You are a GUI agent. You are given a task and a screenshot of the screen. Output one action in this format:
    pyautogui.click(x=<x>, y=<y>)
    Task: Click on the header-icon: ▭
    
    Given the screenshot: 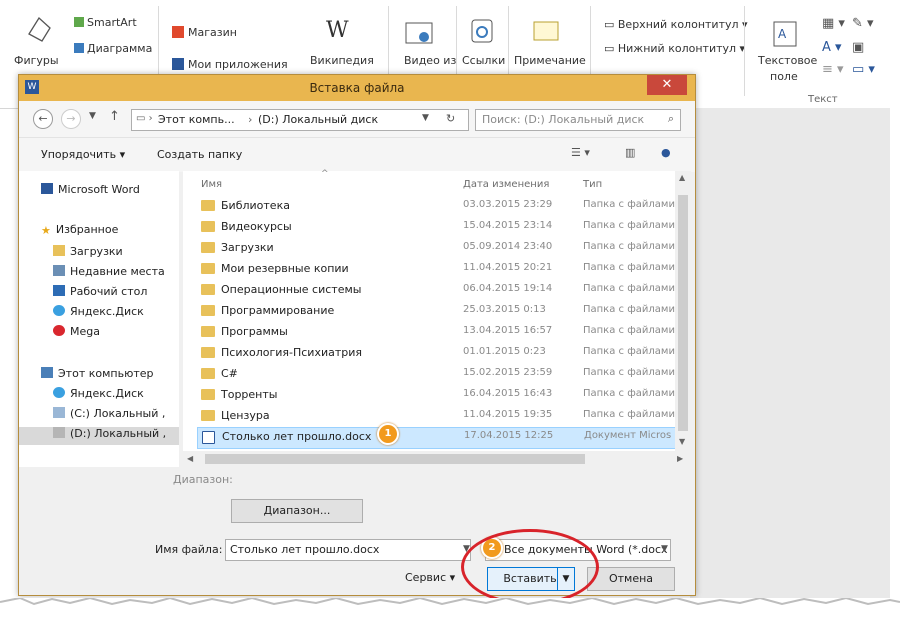 What is the action you would take?
    pyautogui.click(x=611, y=24)
    